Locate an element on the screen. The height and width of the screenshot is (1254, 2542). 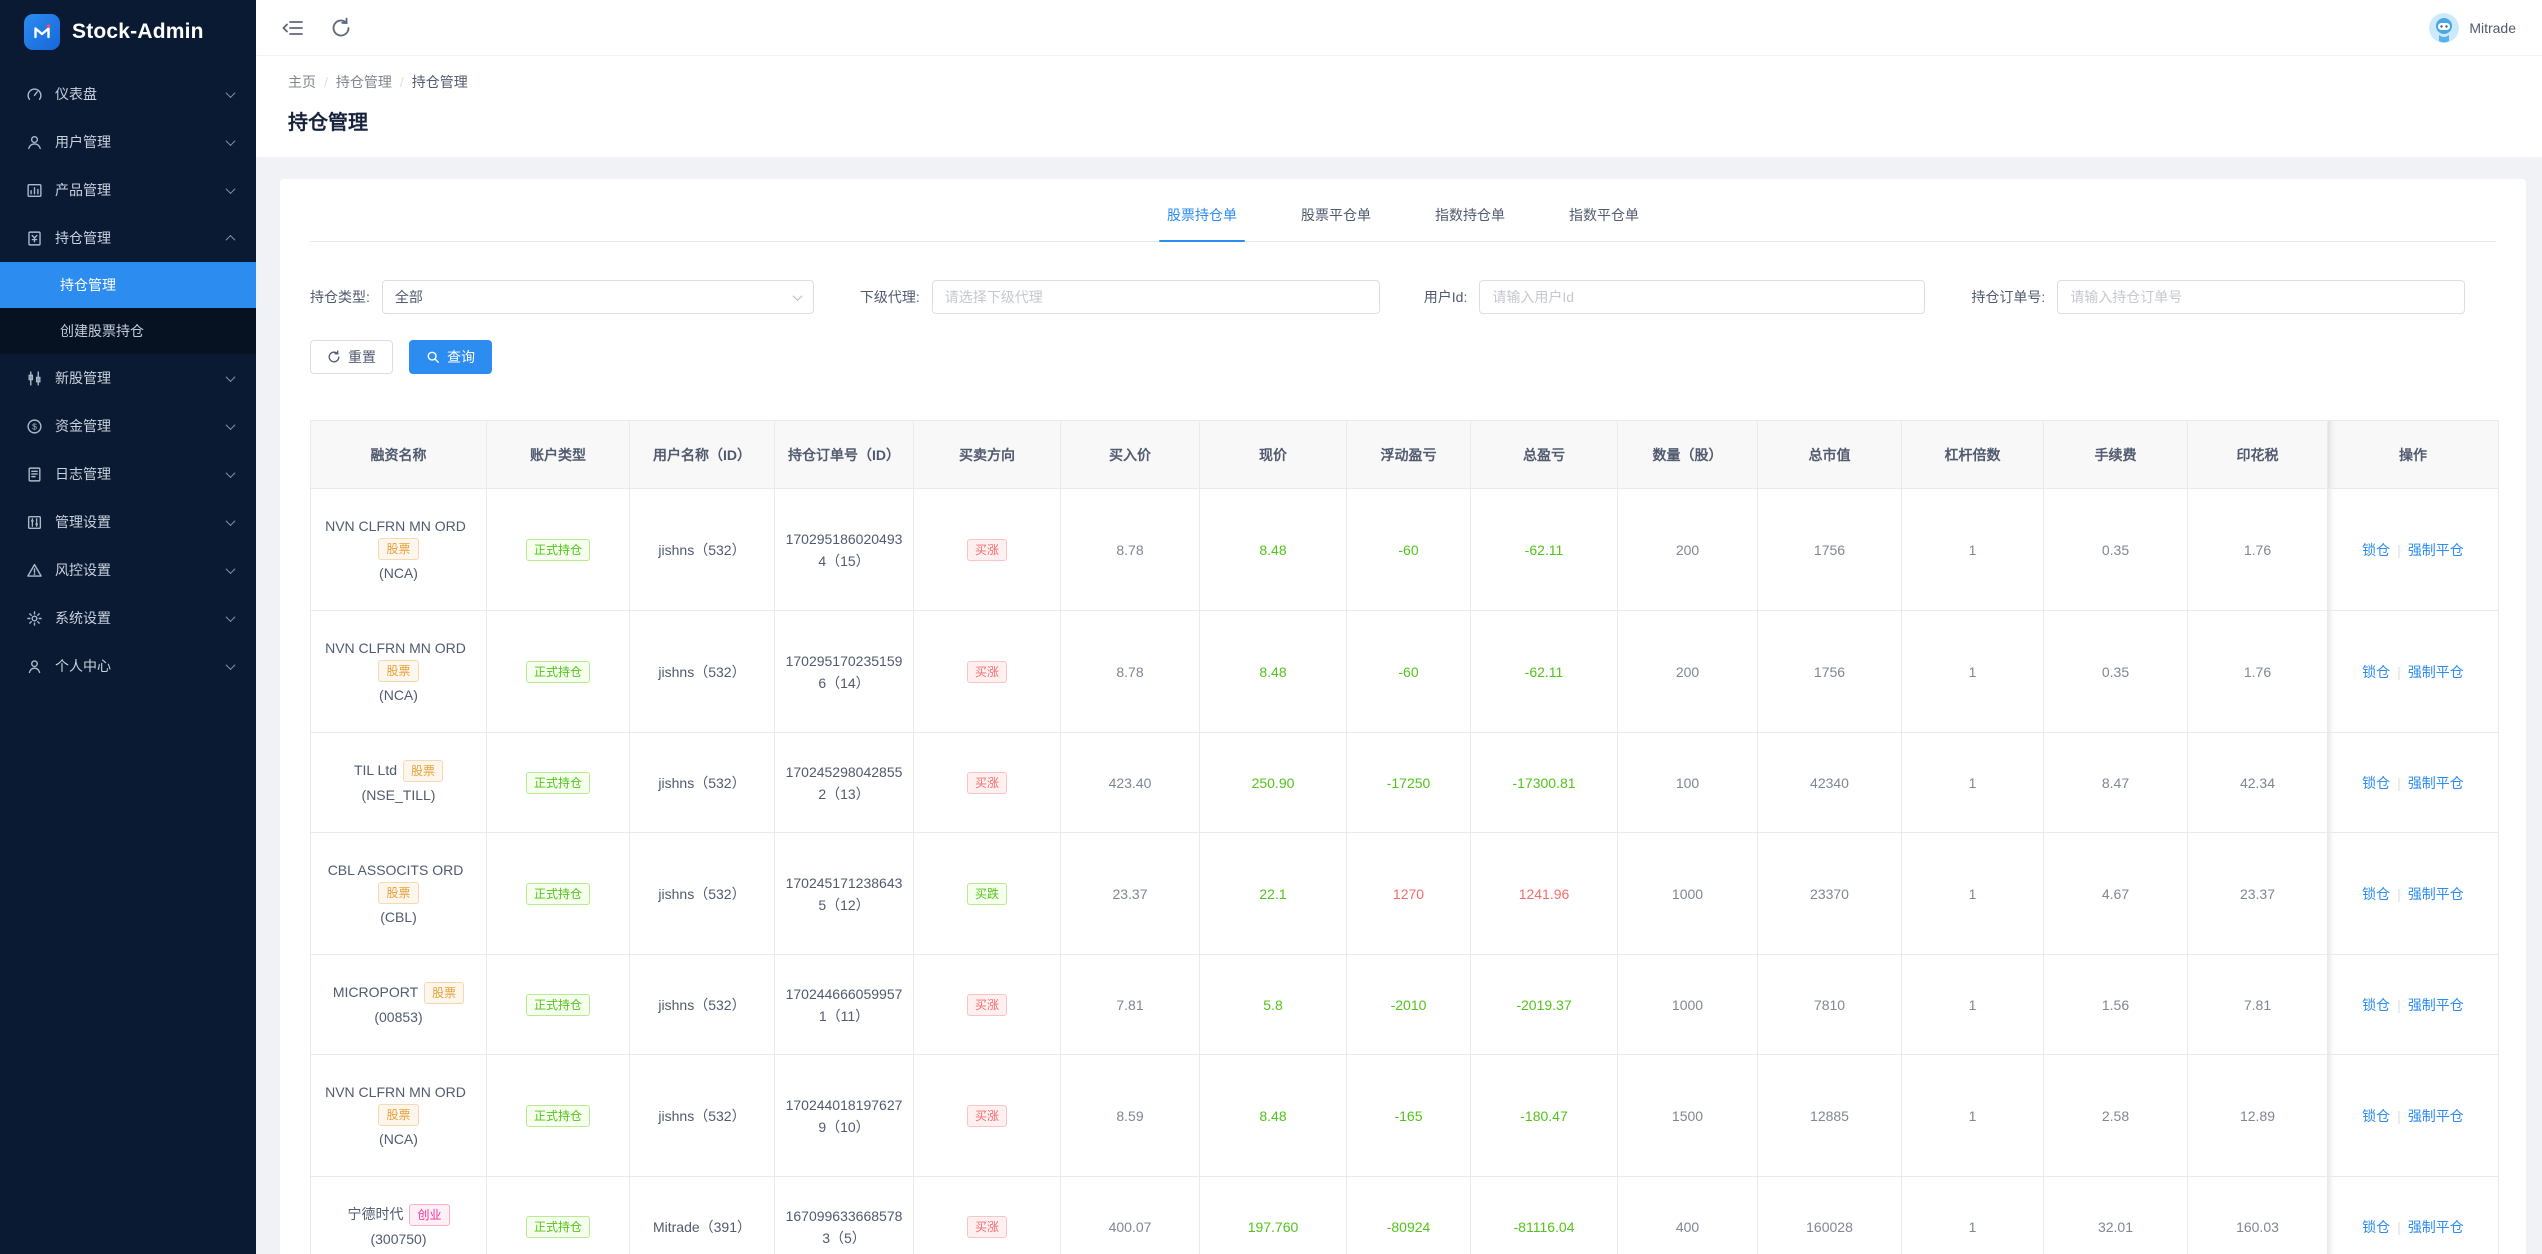
order-id: 1702446660599571（11） is located at coordinates (844, 1004).